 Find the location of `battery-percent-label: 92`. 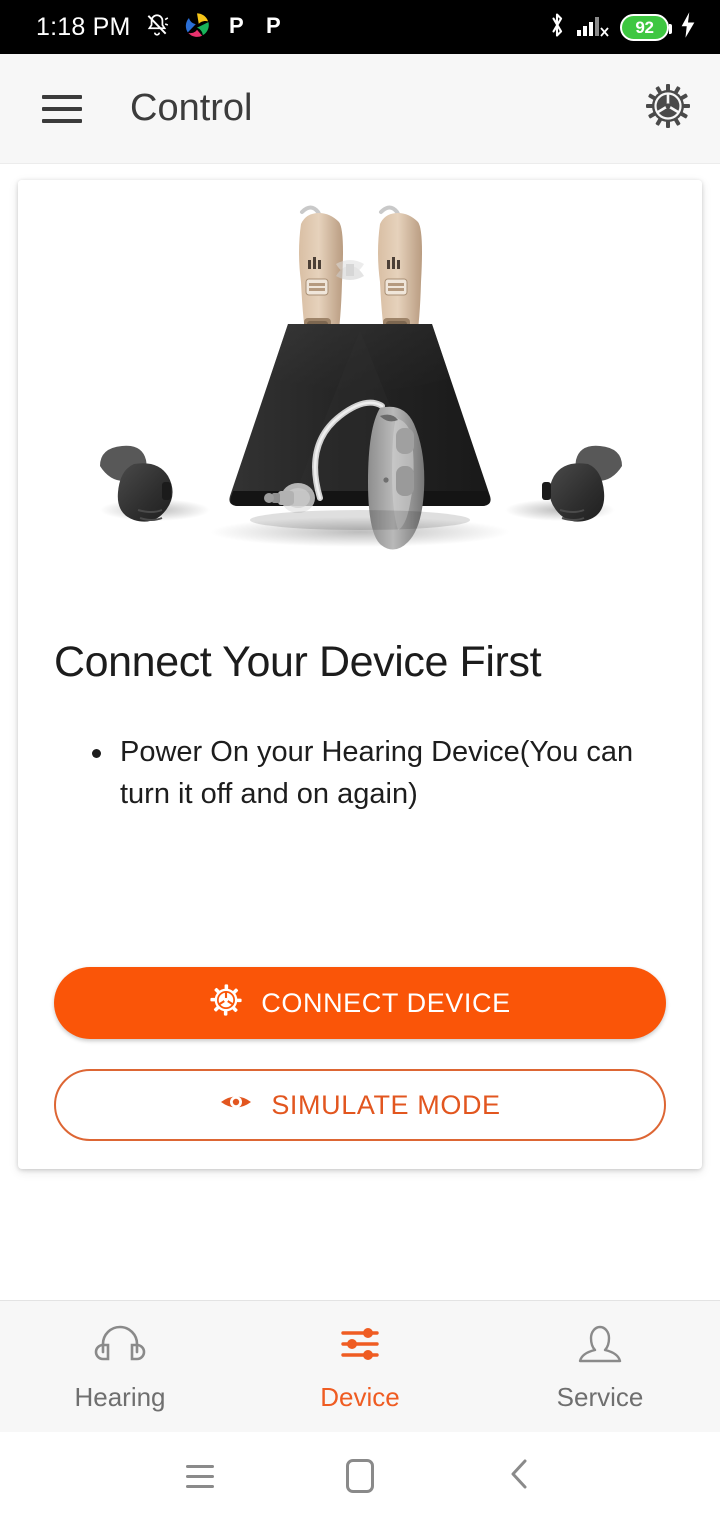

battery-percent-label: 92 is located at coordinates (644, 27).